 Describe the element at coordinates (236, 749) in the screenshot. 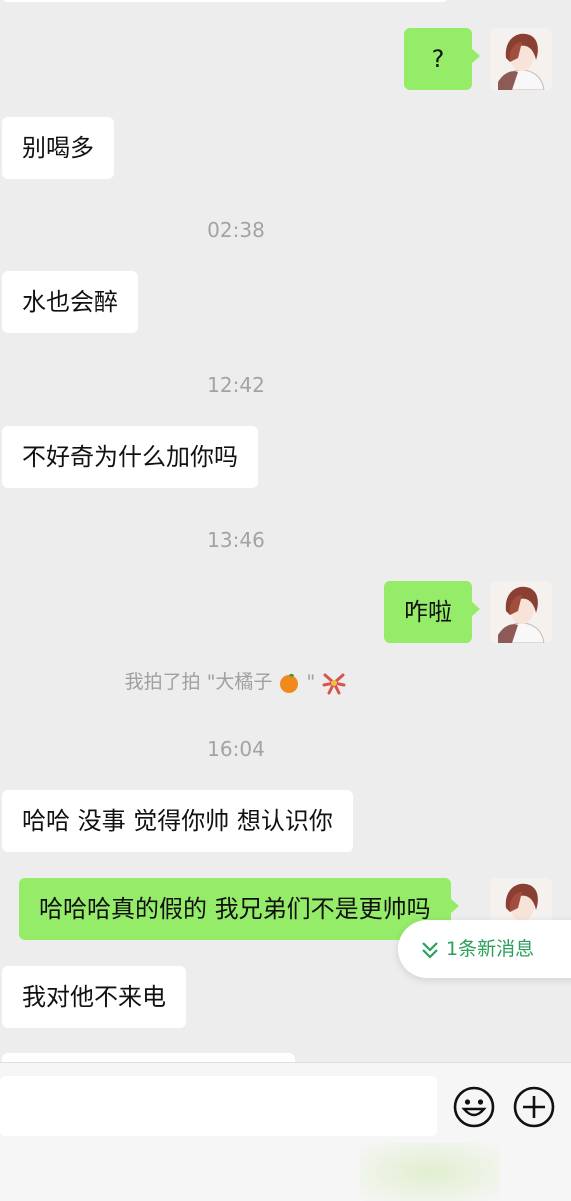

I see `timestamp: 16:04` at that location.